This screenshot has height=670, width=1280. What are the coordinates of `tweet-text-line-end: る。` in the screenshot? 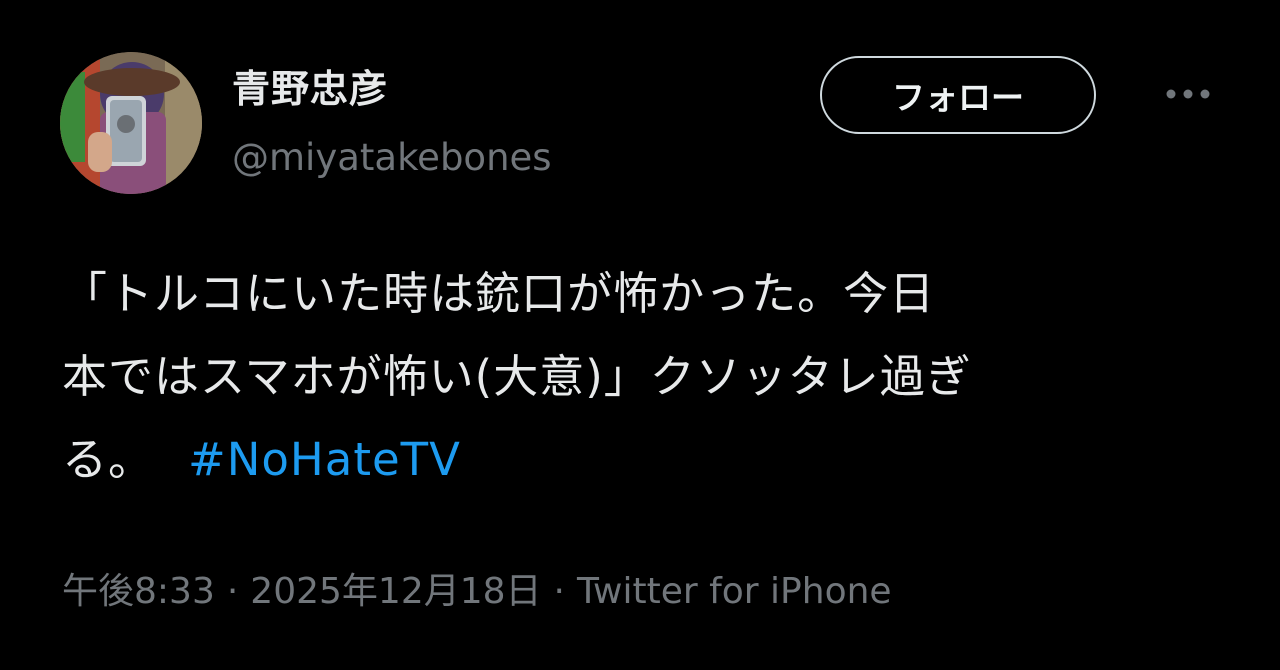 It's located at (108, 459).